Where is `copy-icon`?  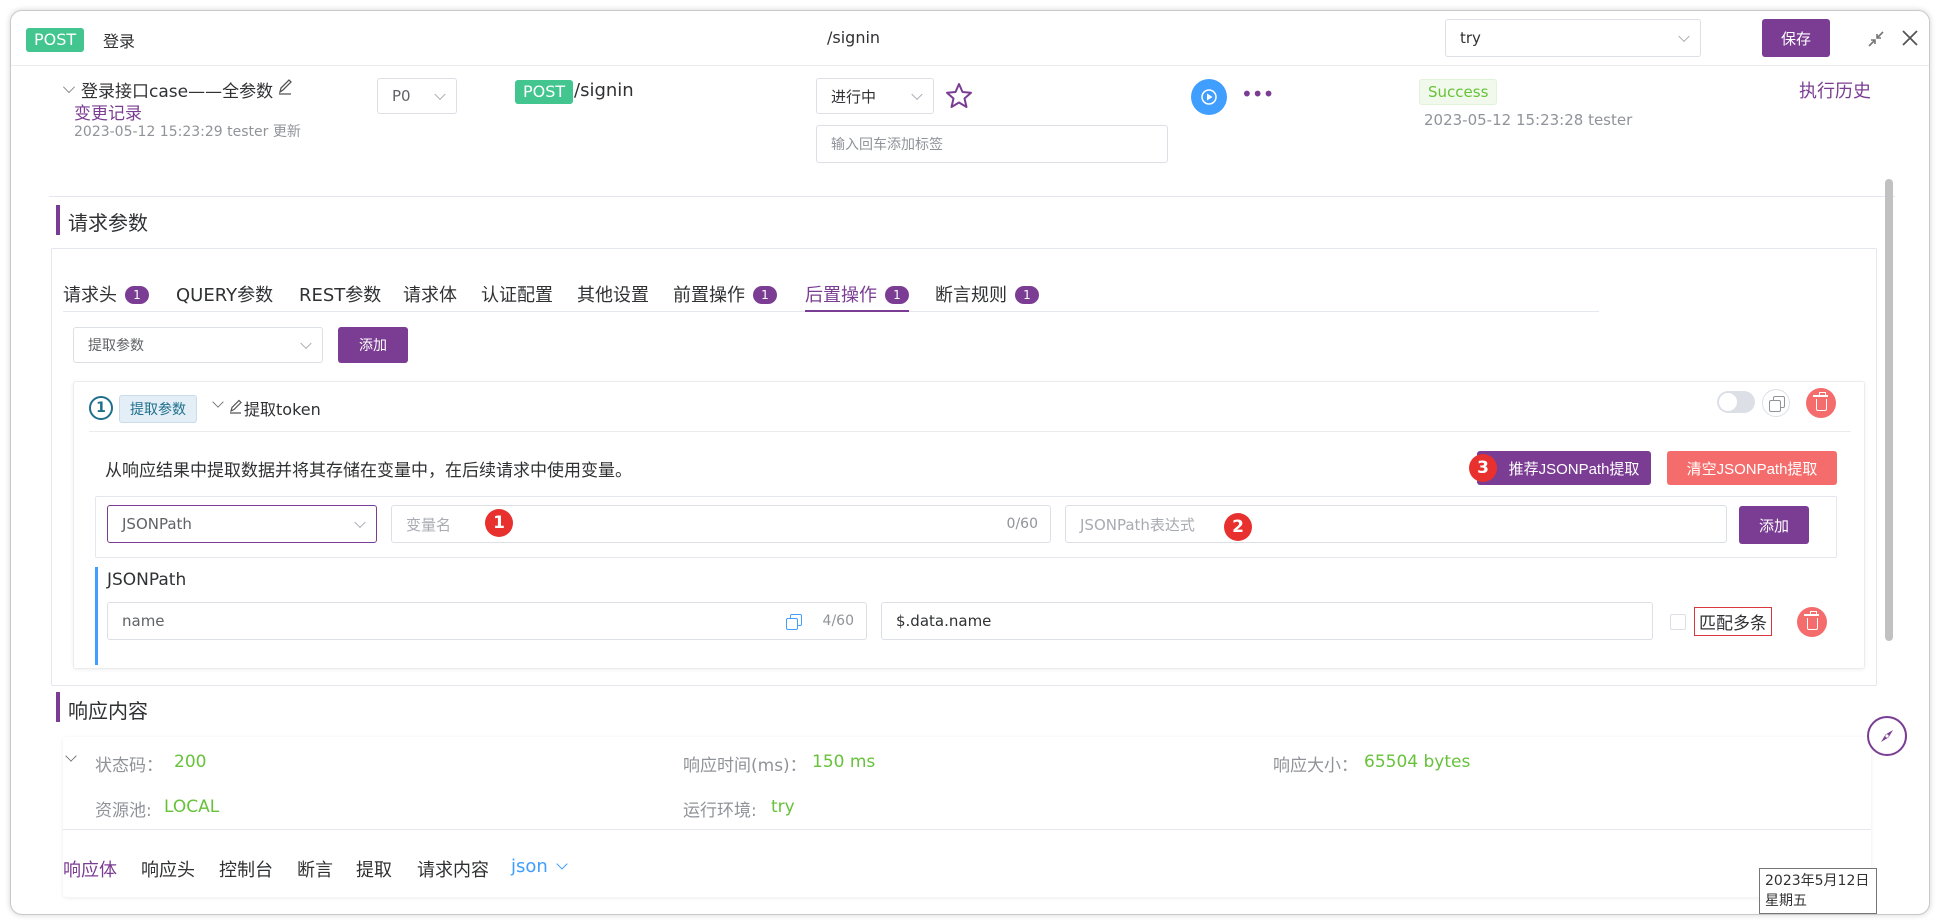 copy-icon is located at coordinates (794, 622).